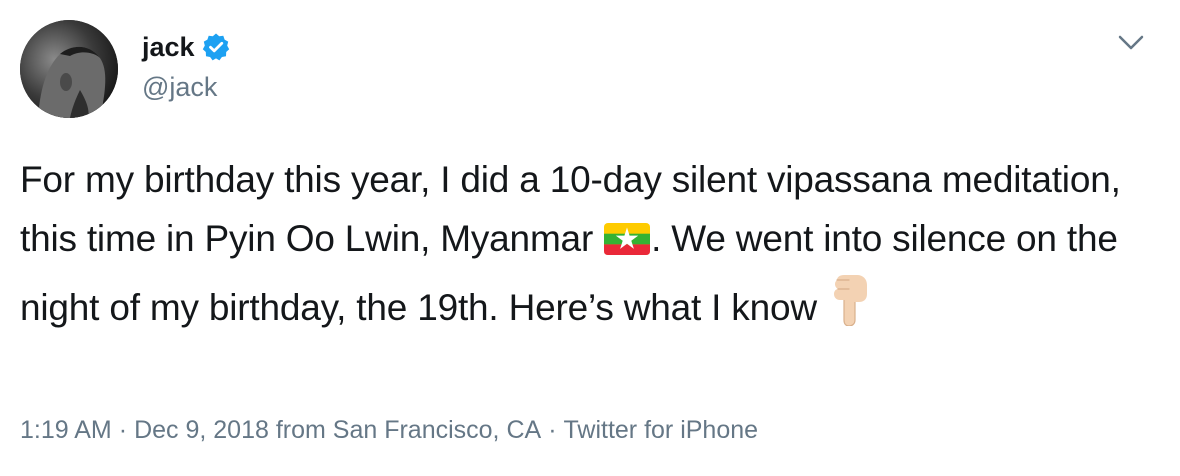 The image size is (1180, 476). I want to click on author-block: jack @jack, so click(186, 66).